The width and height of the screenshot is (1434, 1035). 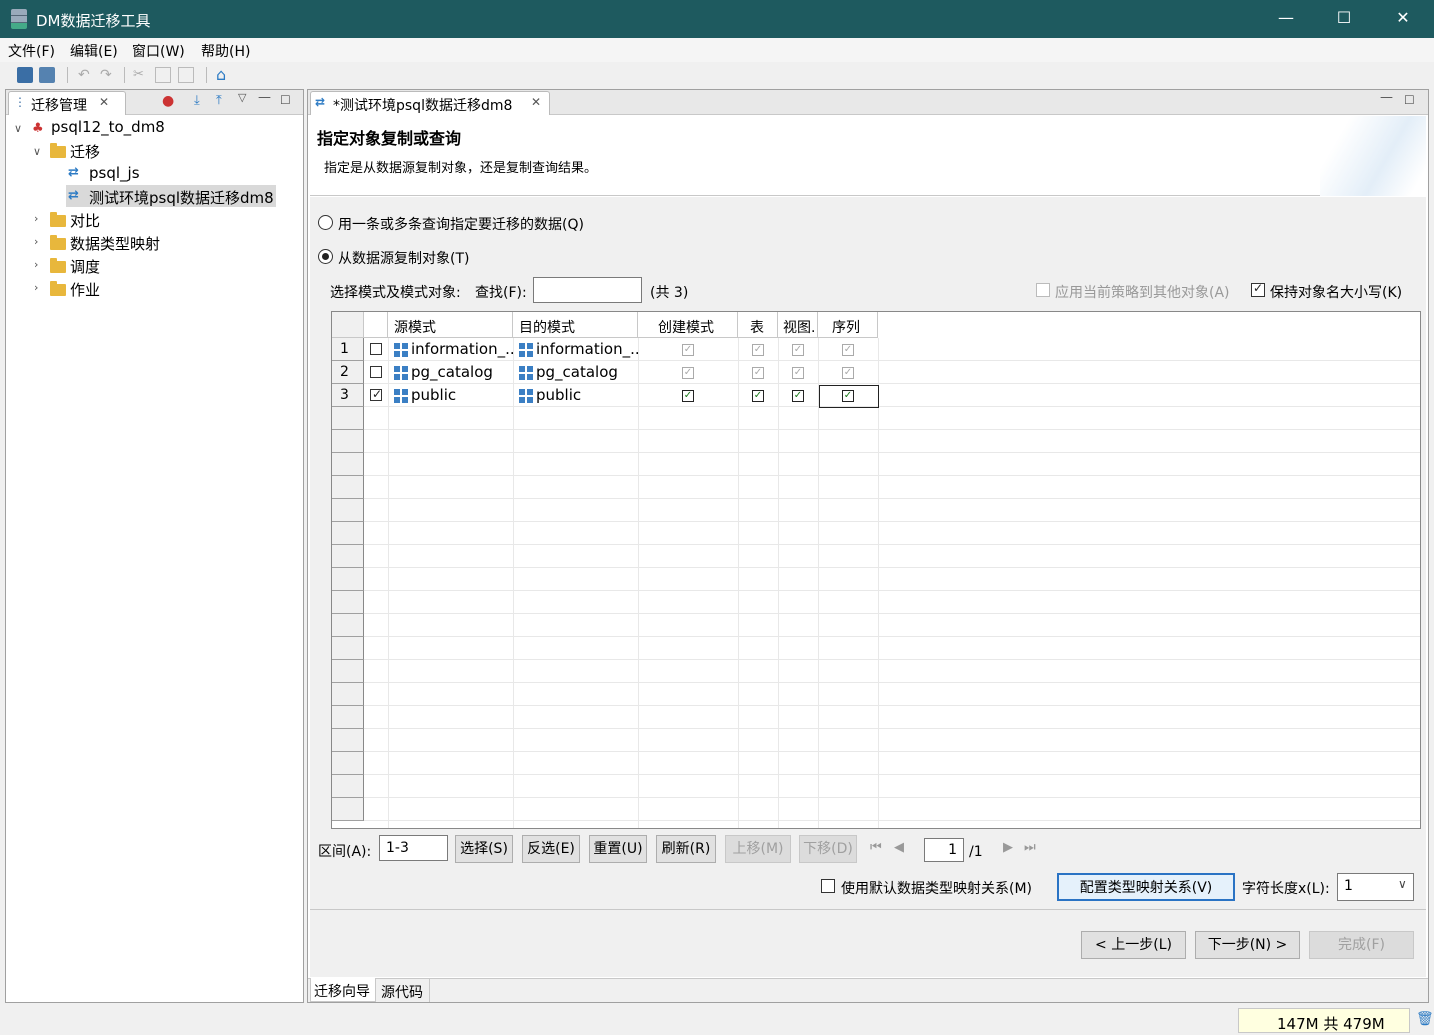 What do you see at coordinates (798, 396) in the screenshot?
I see `view-check: ✓` at bounding box center [798, 396].